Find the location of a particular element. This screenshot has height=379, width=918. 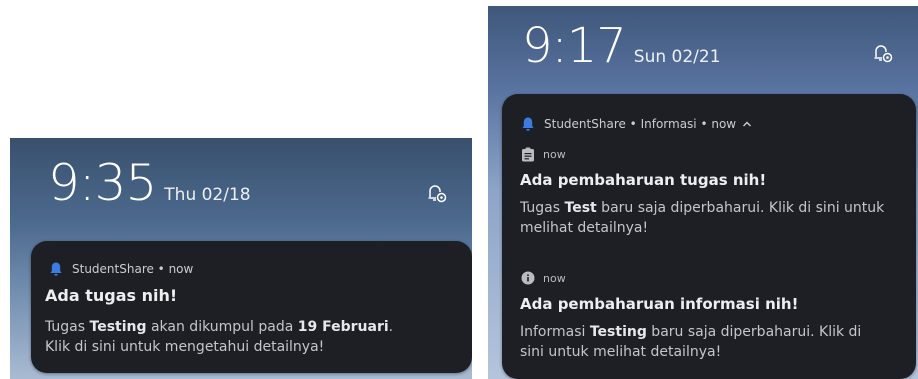

notification-app-header: StudentShare • Informasi • now is located at coordinates (636, 124).